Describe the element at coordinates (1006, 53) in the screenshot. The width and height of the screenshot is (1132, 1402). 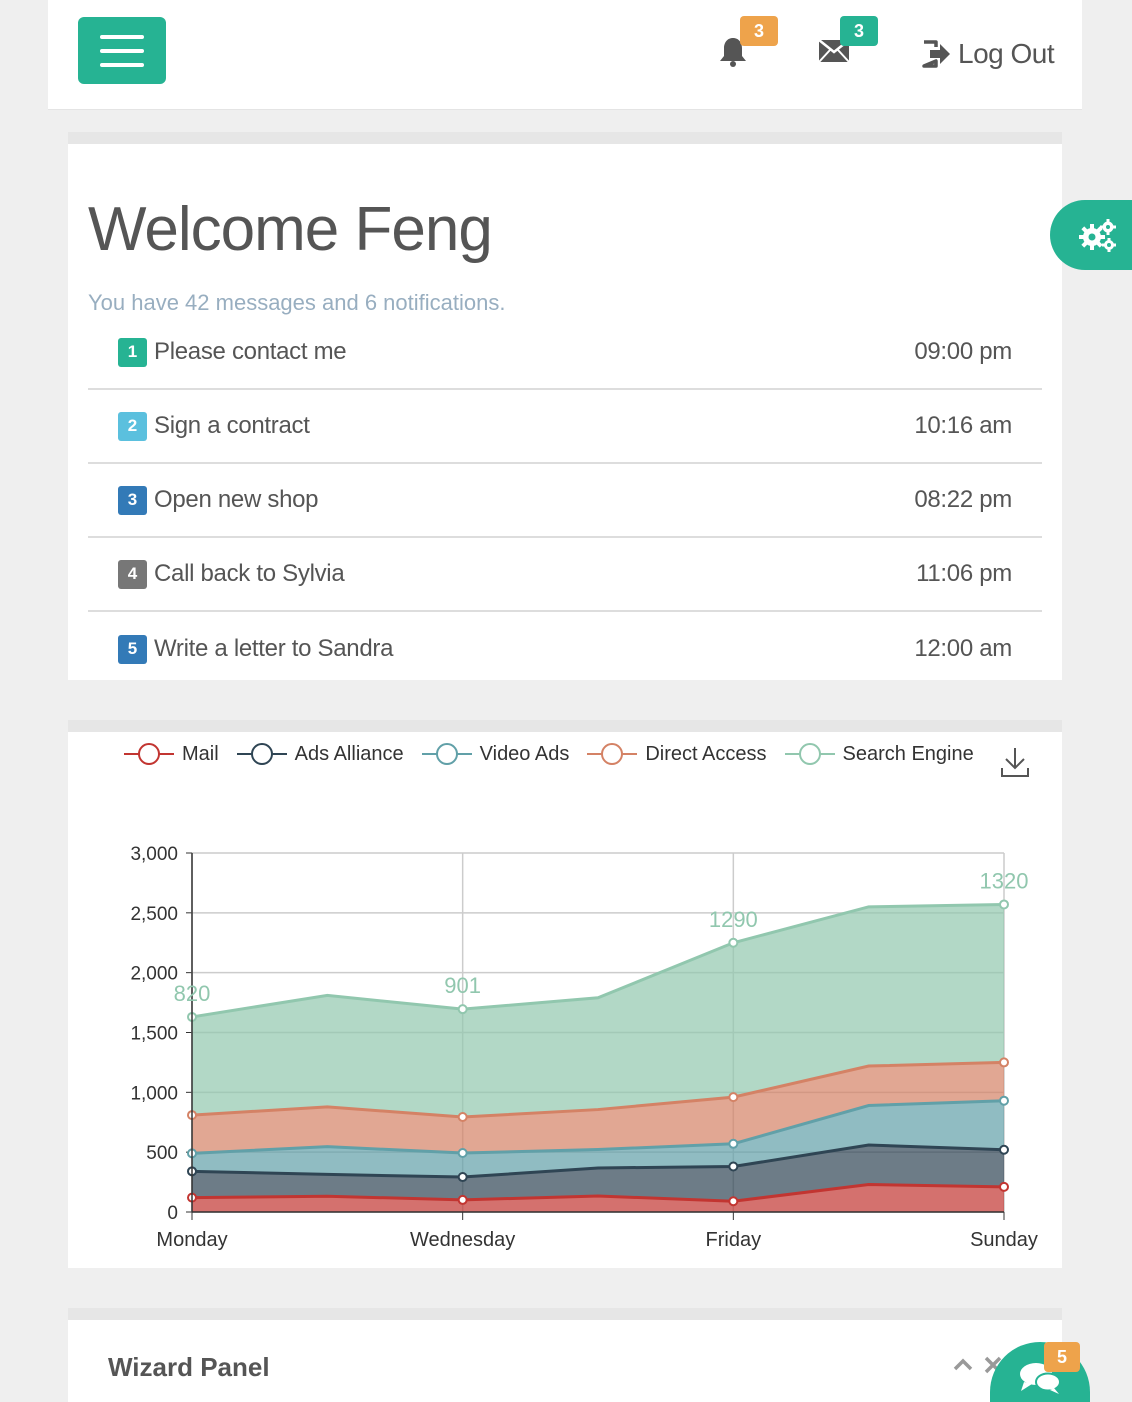
I see `logout-label: Log Out` at that location.